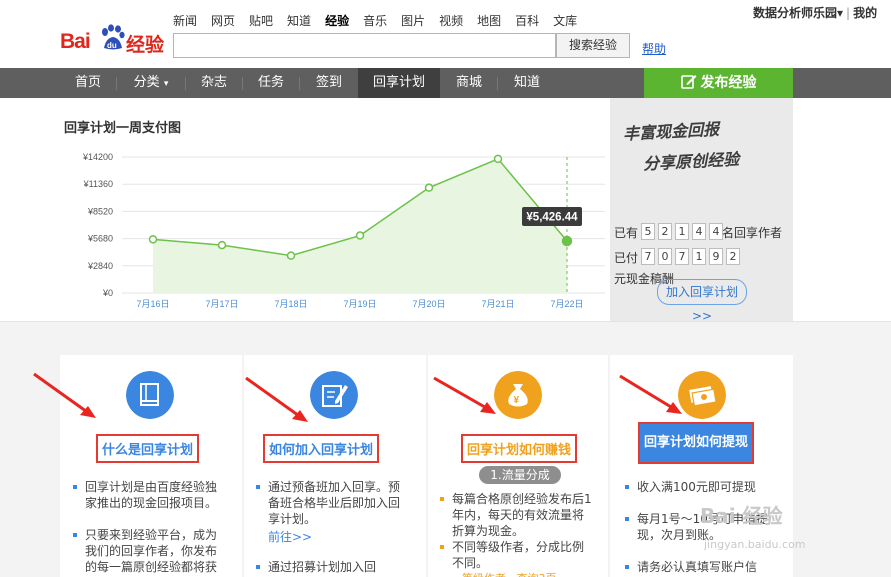  Describe the element at coordinates (469, 83) in the screenshot. I see `nav-mall: 商城` at that location.